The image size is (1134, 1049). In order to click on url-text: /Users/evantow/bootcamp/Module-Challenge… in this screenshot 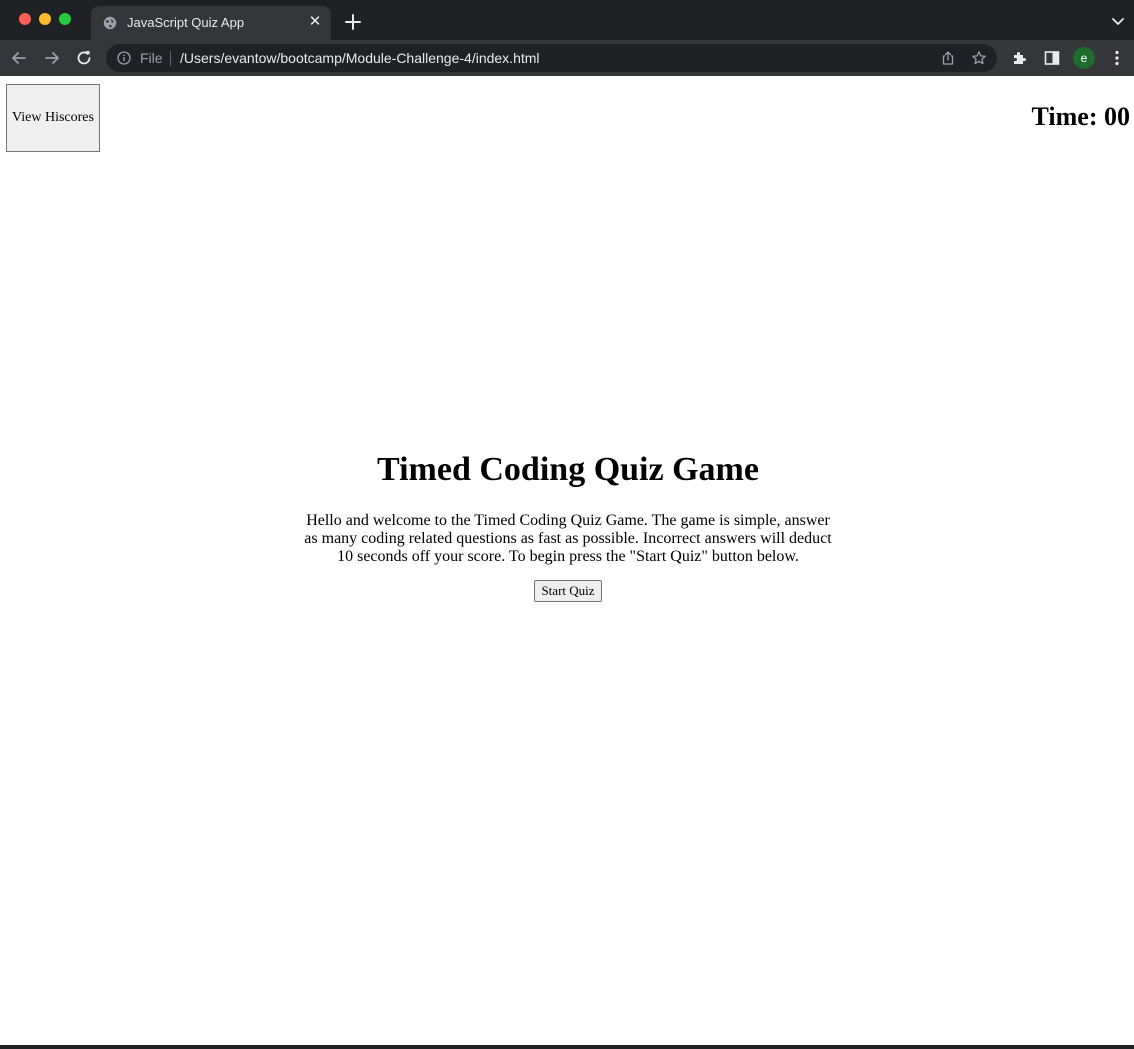, I will do `click(360, 58)`.